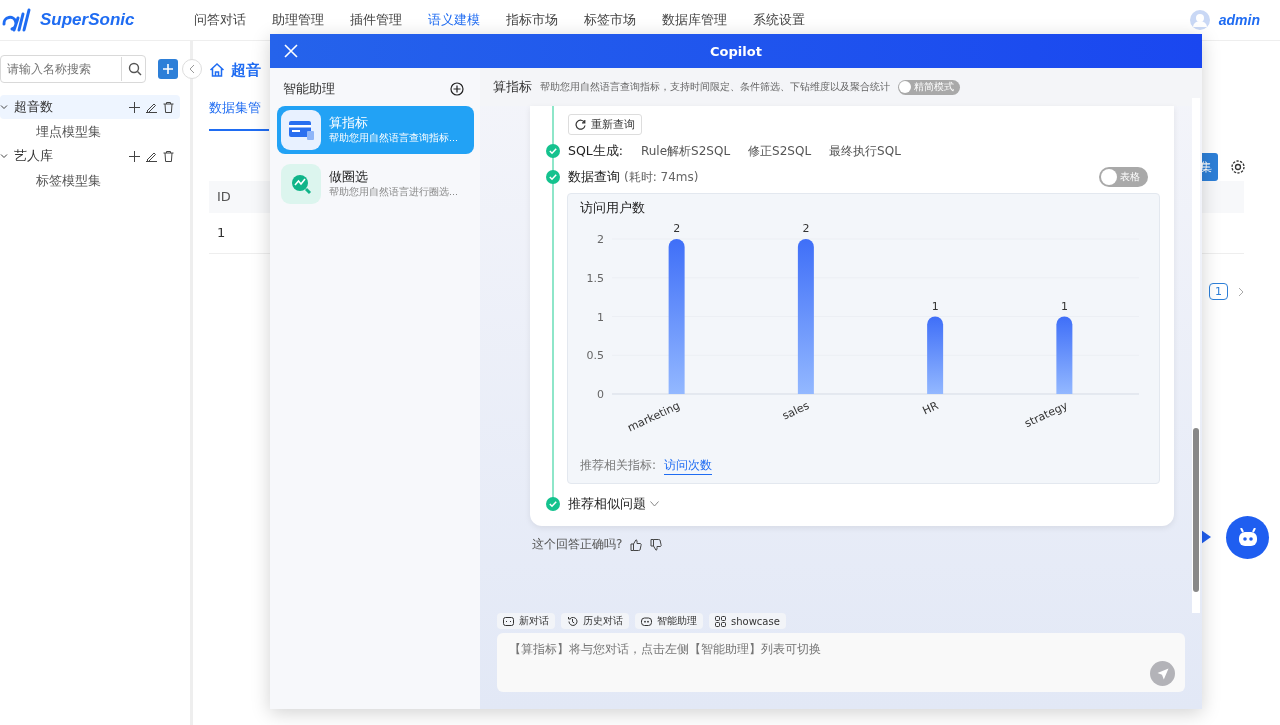  What do you see at coordinates (747, 621) in the screenshot?
I see `tool-button: showcase` at bounding box center [747, 621].